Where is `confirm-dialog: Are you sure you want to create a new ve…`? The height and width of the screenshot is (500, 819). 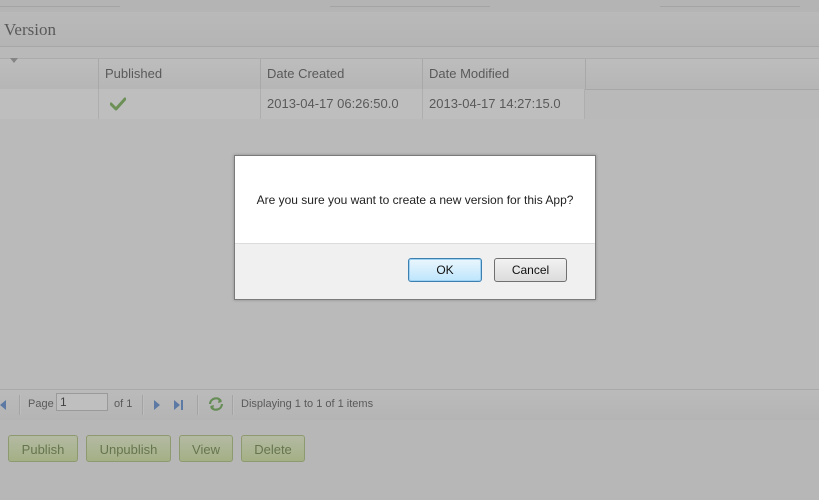
confirm-dialog: Are you sure you want to create a new ve… is located at coordinates (415, 227).